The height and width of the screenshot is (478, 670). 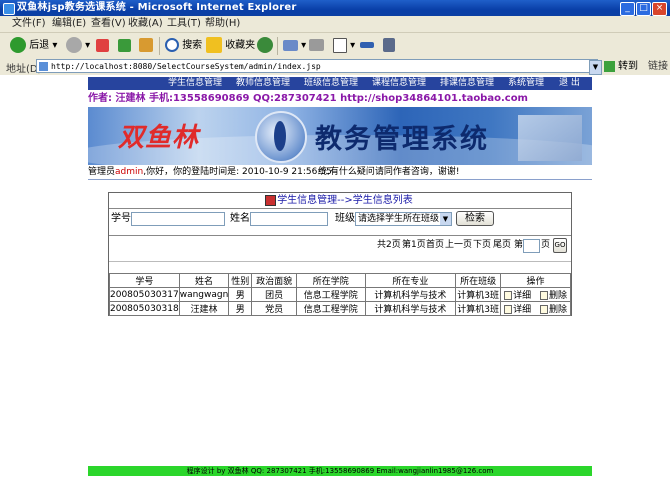 I want to click on refresh-icon, so click(x=124, y=45).